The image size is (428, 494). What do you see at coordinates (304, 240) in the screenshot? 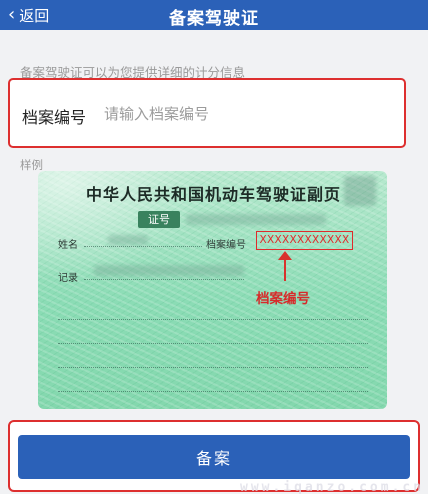
I see `archive-number-sample-value: XXXXXXXXXXXX` at bounding box center [304, 240].